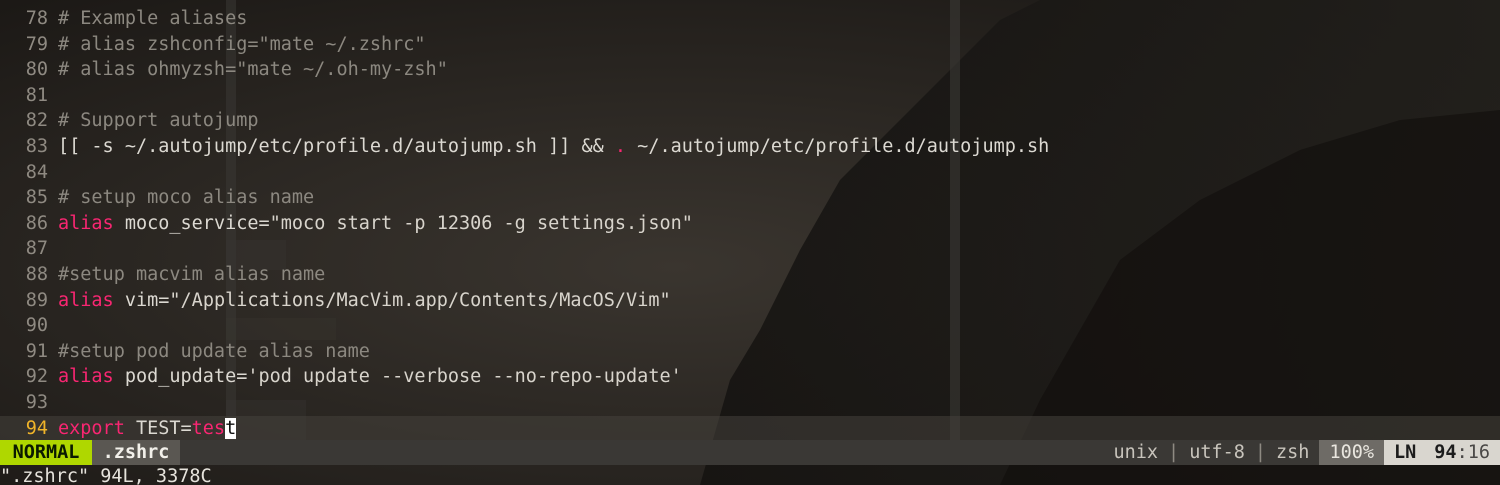 The width and height of the screenshot is (1500, 485). I want to click on code-line: 90, so click(750, 326).